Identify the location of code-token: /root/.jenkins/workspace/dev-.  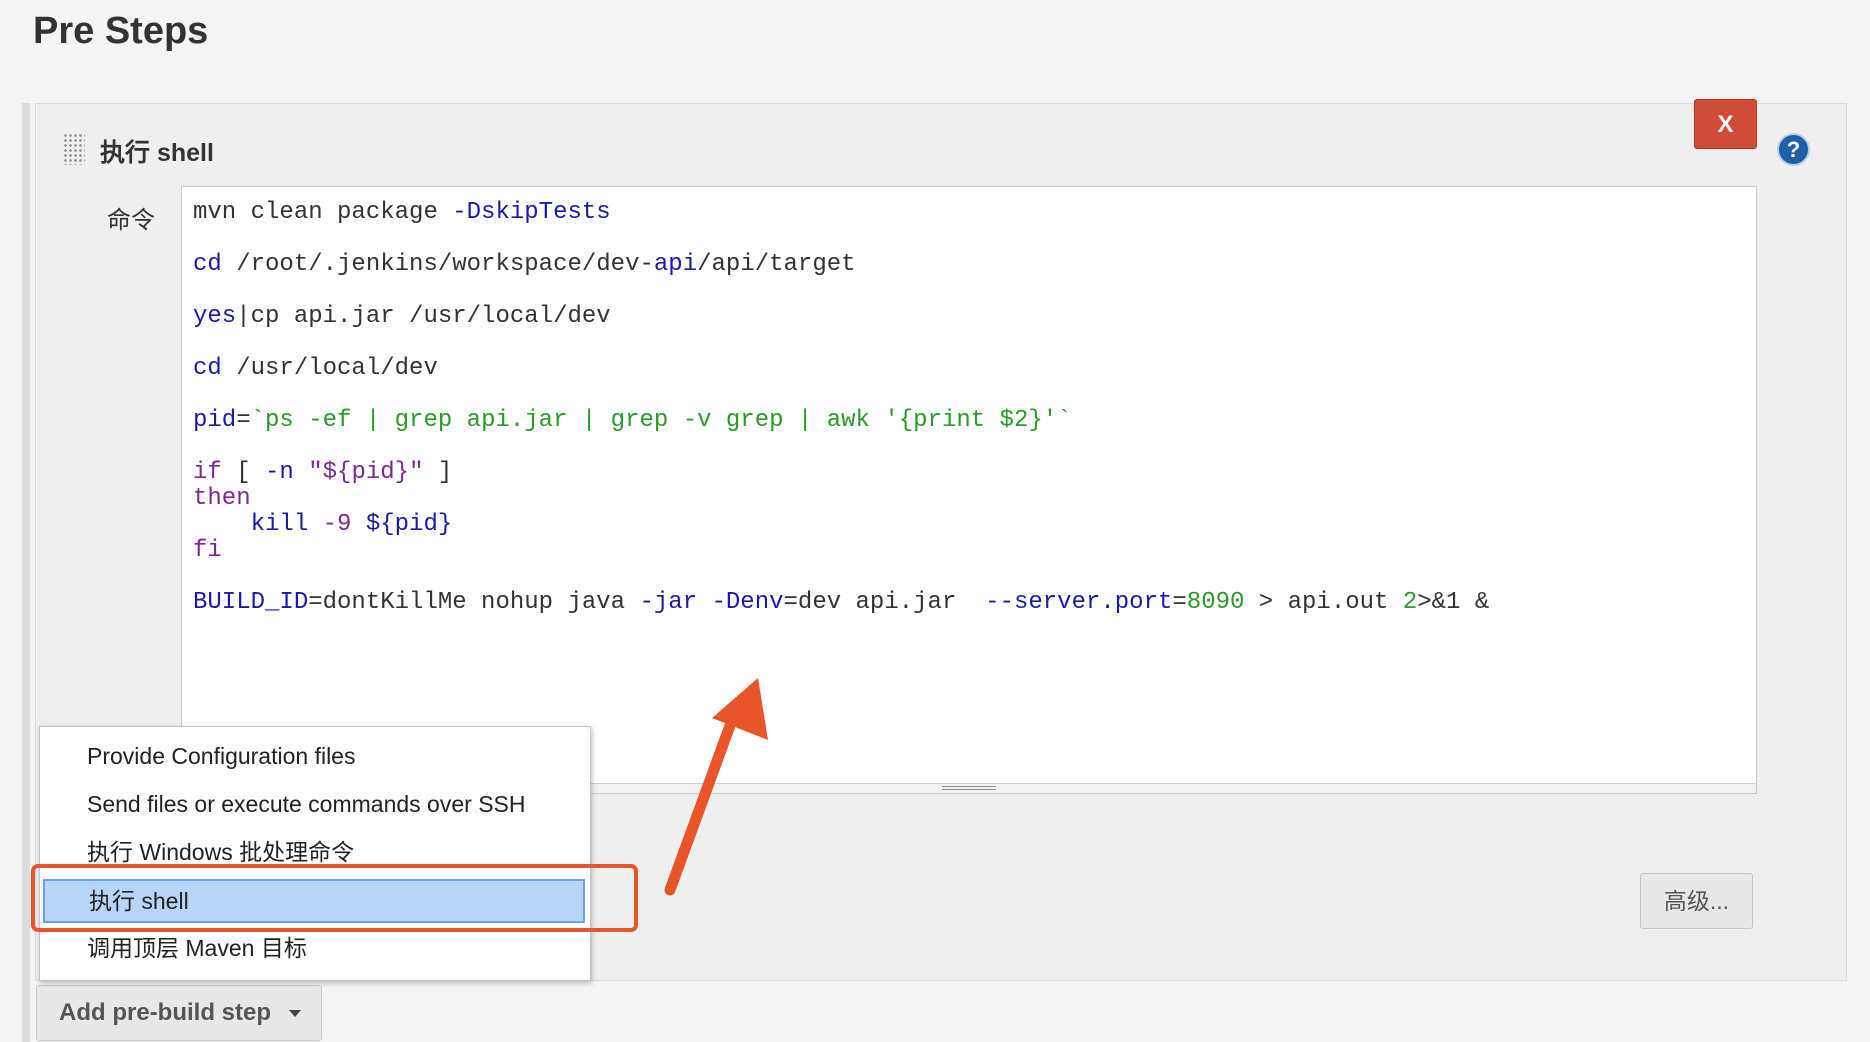
(437, 264).